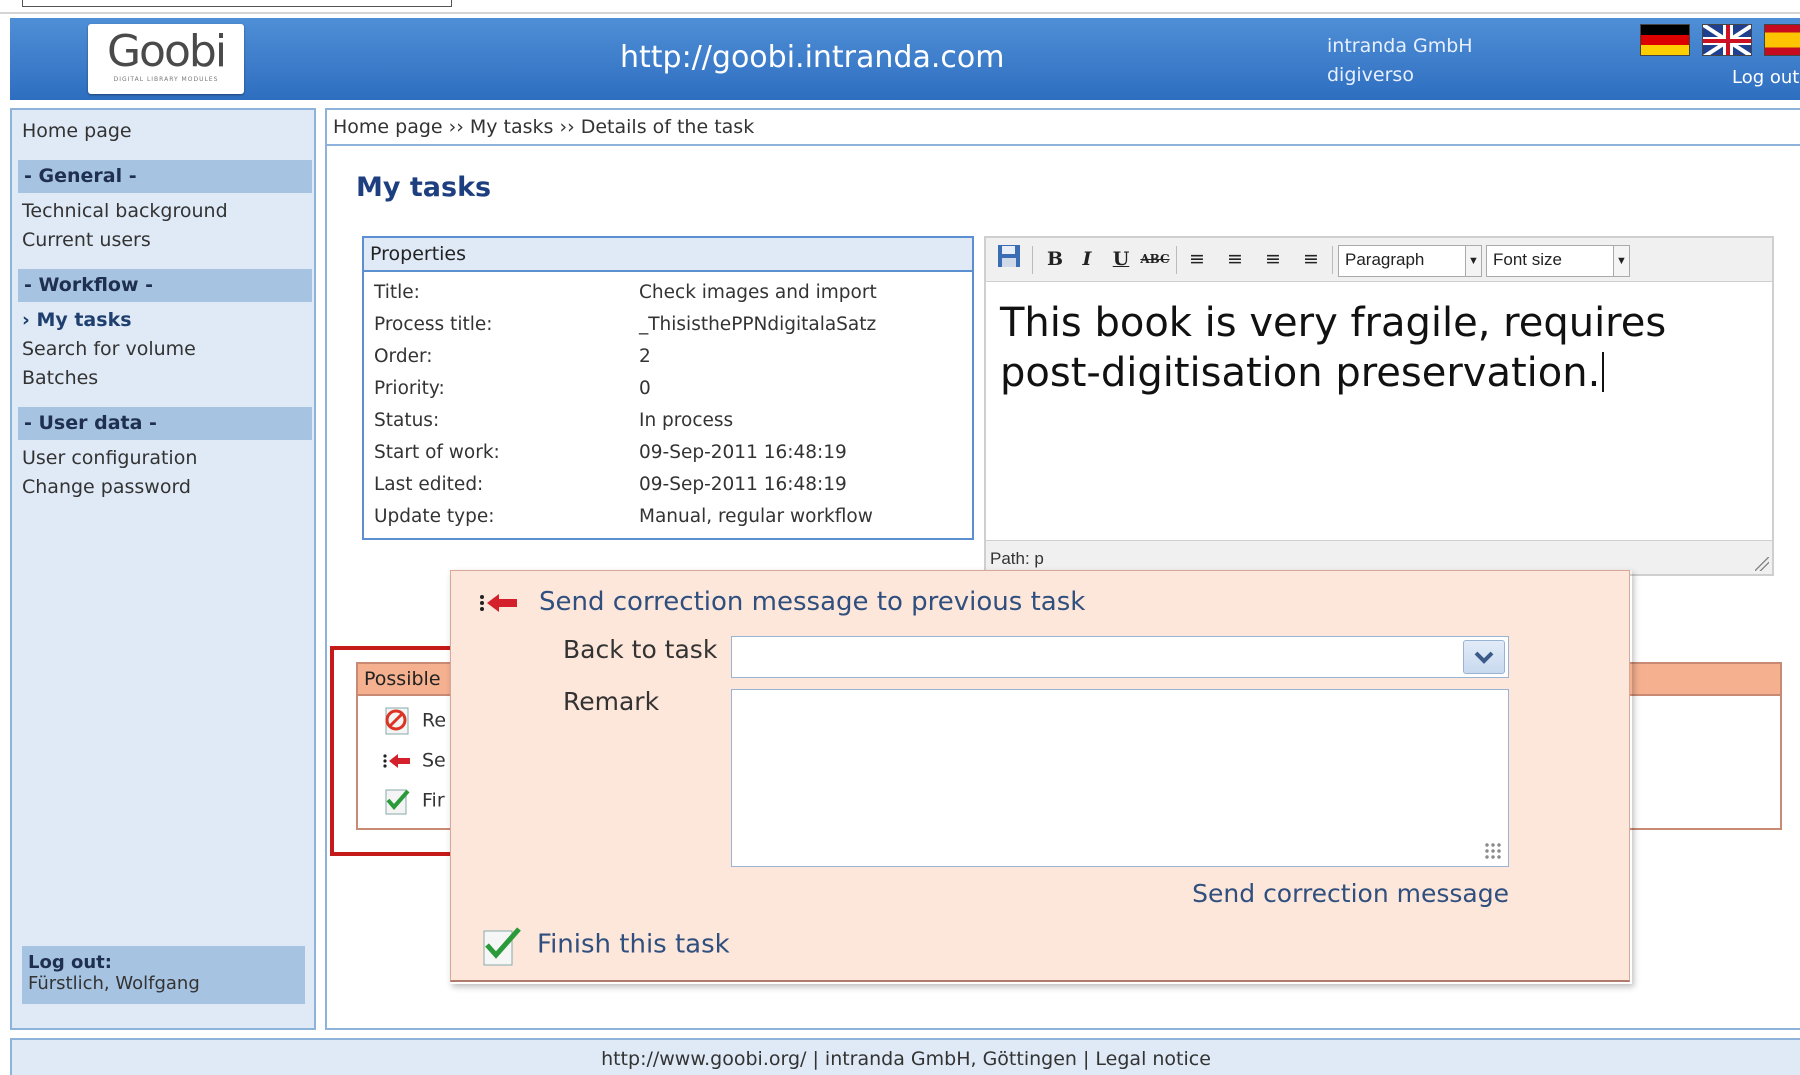  Describe the element at coordinates (165, 176) in the screenshot. I see `sidebar-section-general: - General -` at that location.